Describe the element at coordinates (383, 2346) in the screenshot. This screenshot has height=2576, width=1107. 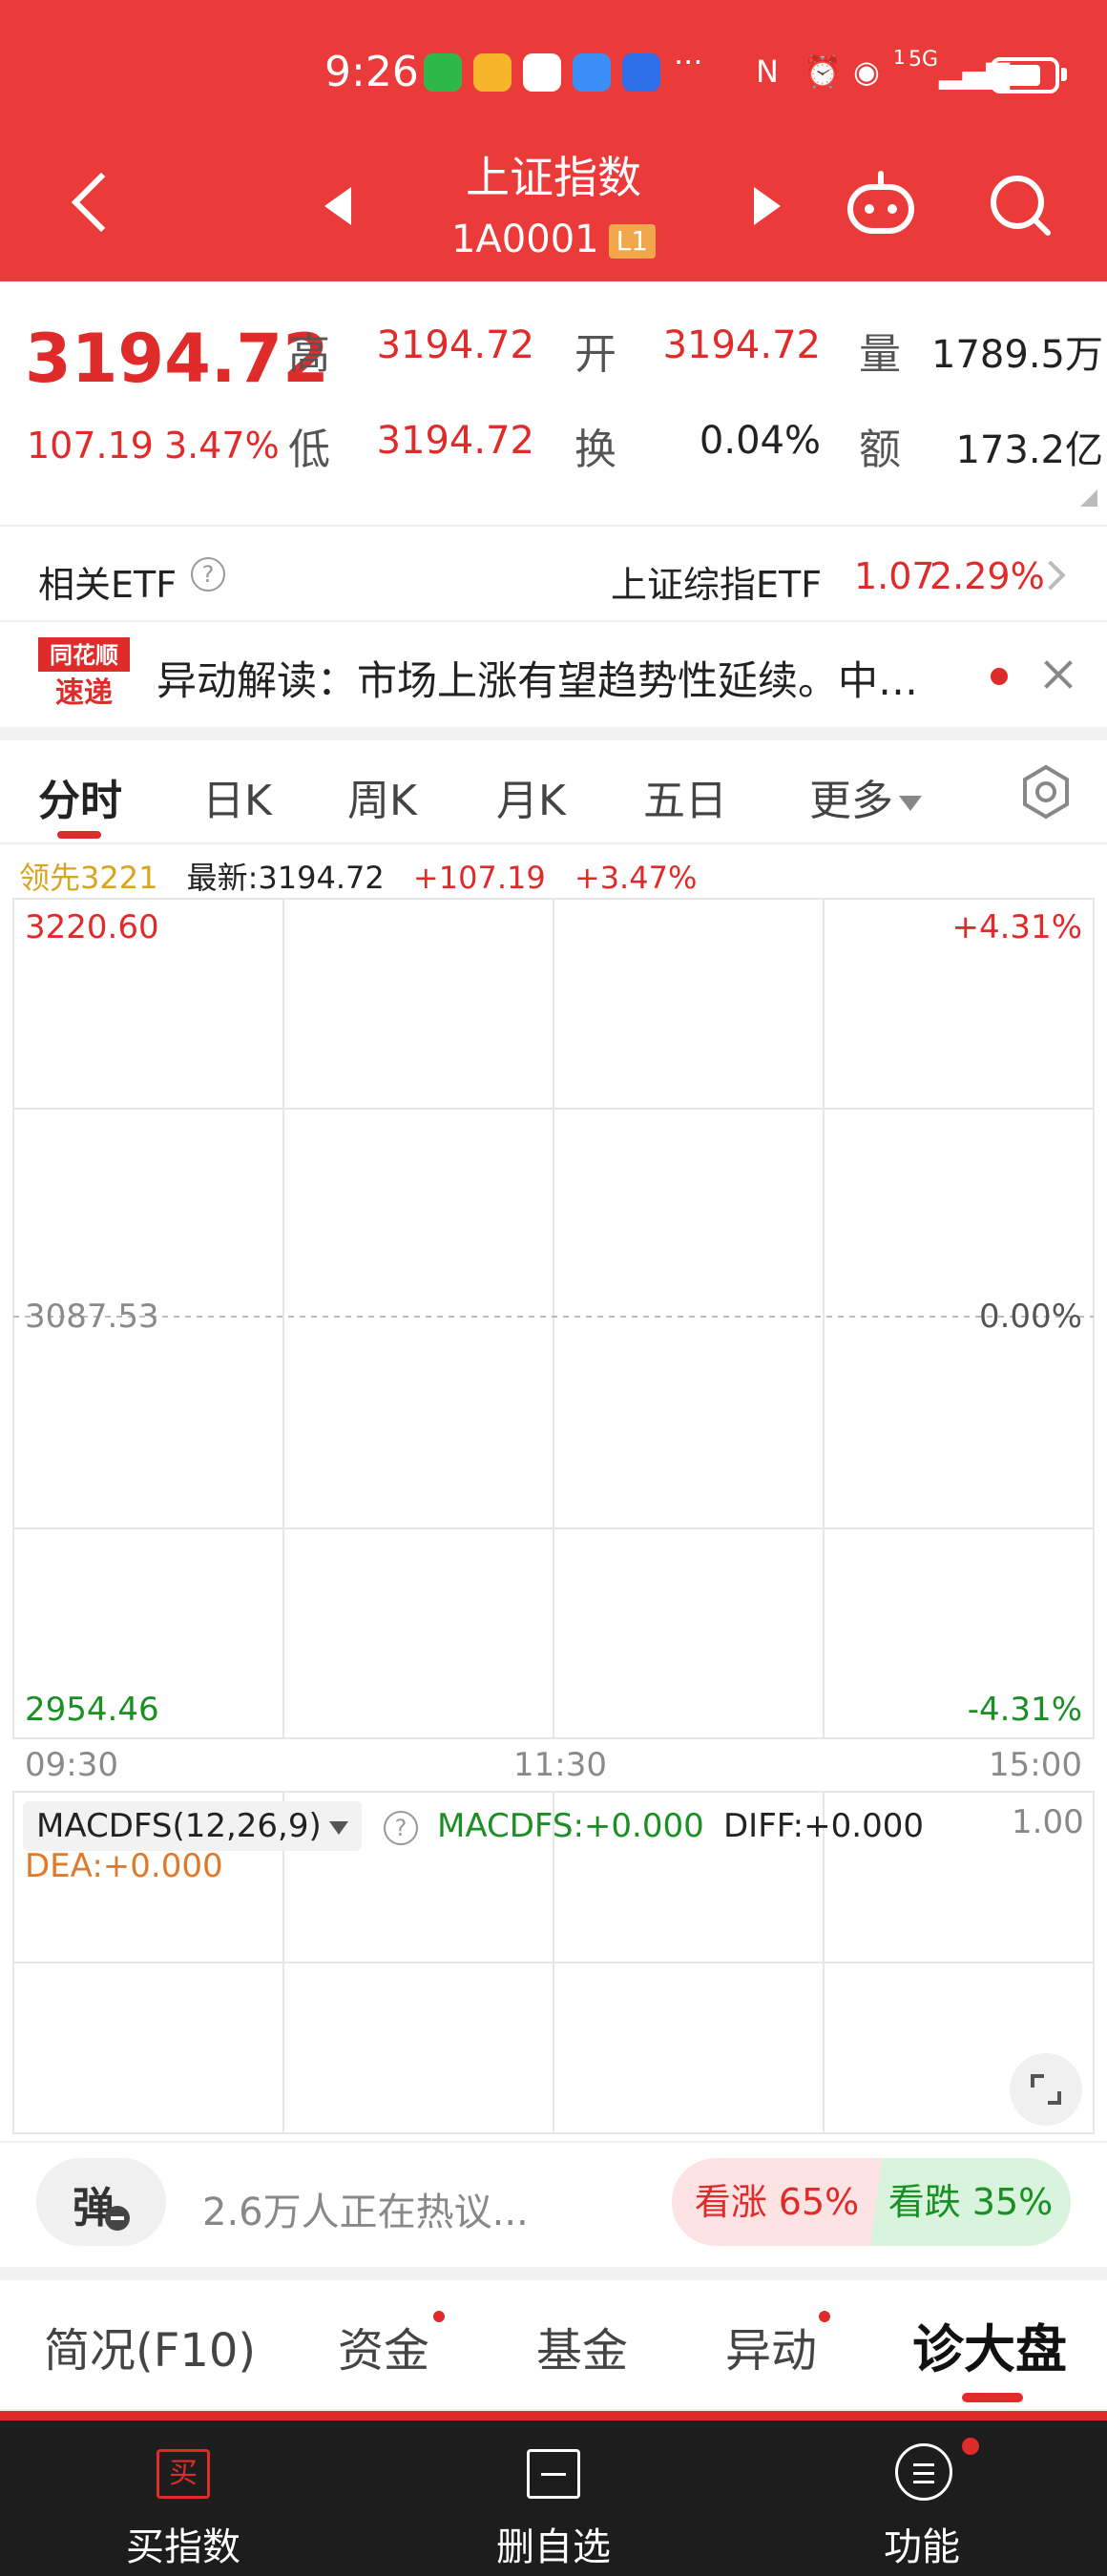
I see `tab-funds-flow: 资金` at that location.